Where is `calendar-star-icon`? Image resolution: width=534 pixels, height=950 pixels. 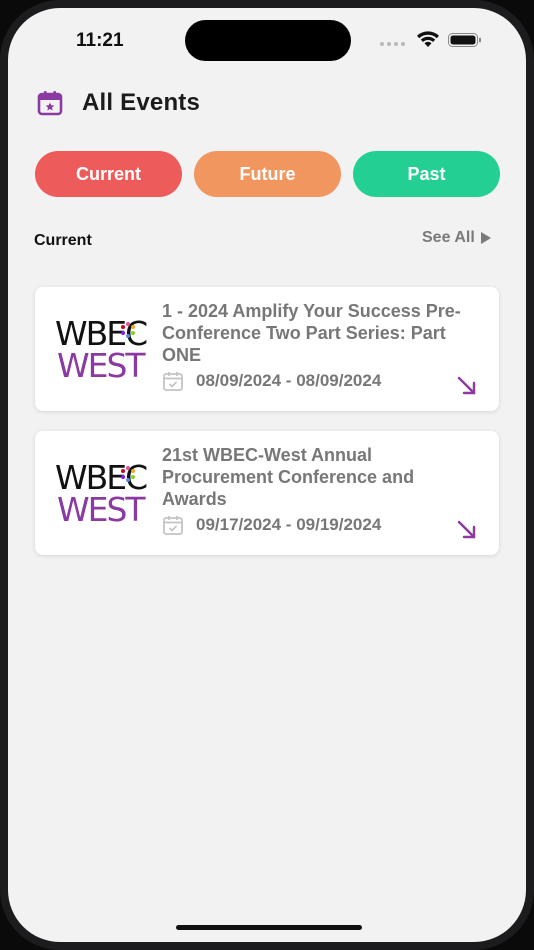
calendar-star-icon is located at coordinates (50, 103).